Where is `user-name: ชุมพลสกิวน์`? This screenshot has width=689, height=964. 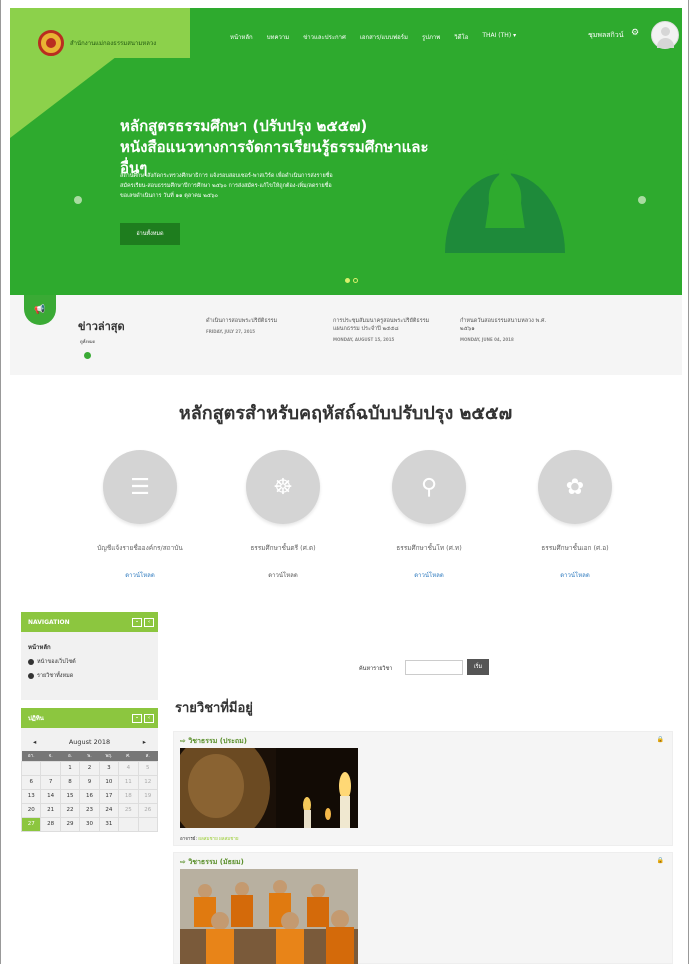
user-name: ชุมพลสกิวน์ is located at coordinates (606, 35).